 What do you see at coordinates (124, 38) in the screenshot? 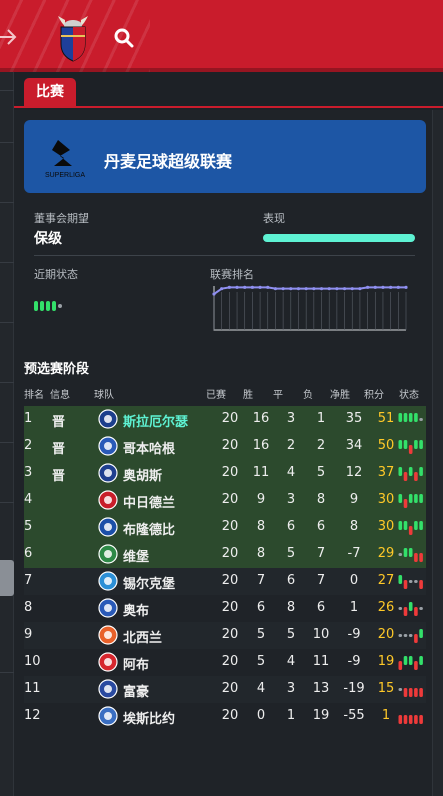
I see `search-icon` at bounding box center [124, 38].